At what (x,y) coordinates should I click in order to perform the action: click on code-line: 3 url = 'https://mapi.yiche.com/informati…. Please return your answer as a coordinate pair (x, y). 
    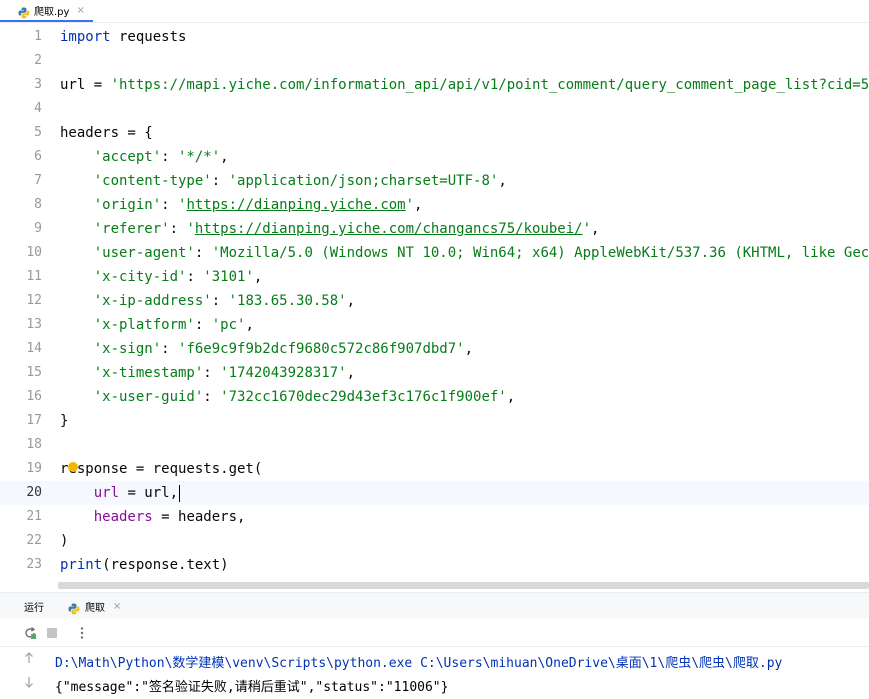
    Looking at the image, I should click on (434, 85).